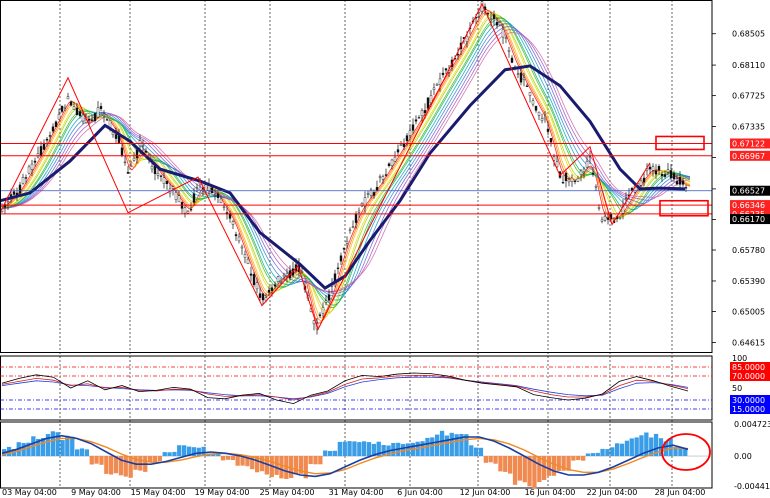 This screenshot has width=770, height=498. I want to click on y-tick-label: 0.64615, so click(748, 342).